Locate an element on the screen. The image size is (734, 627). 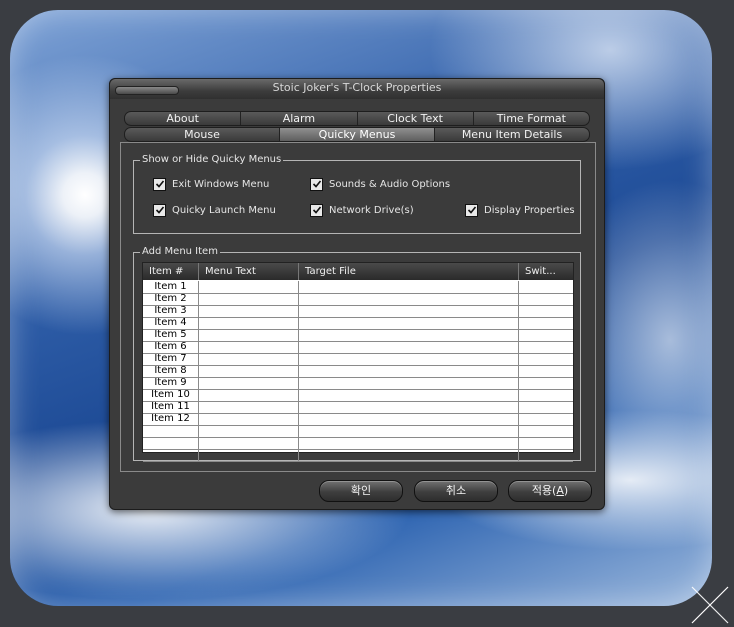
title-bar: Stoic Joker's T-Clock Properties is located at coordinates (357, 89).